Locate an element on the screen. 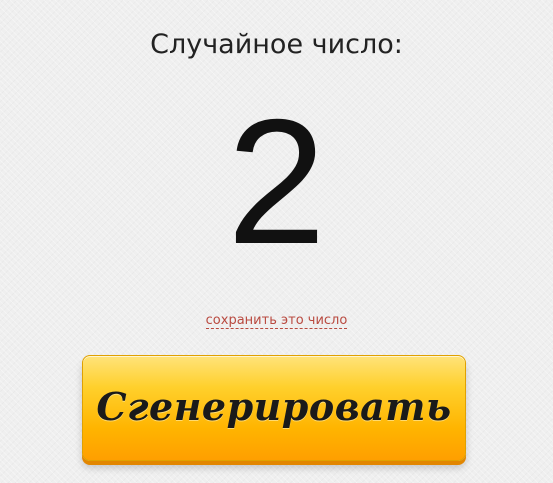  generate-button-label: Сгенерировать is located at coordinates (274, 406).